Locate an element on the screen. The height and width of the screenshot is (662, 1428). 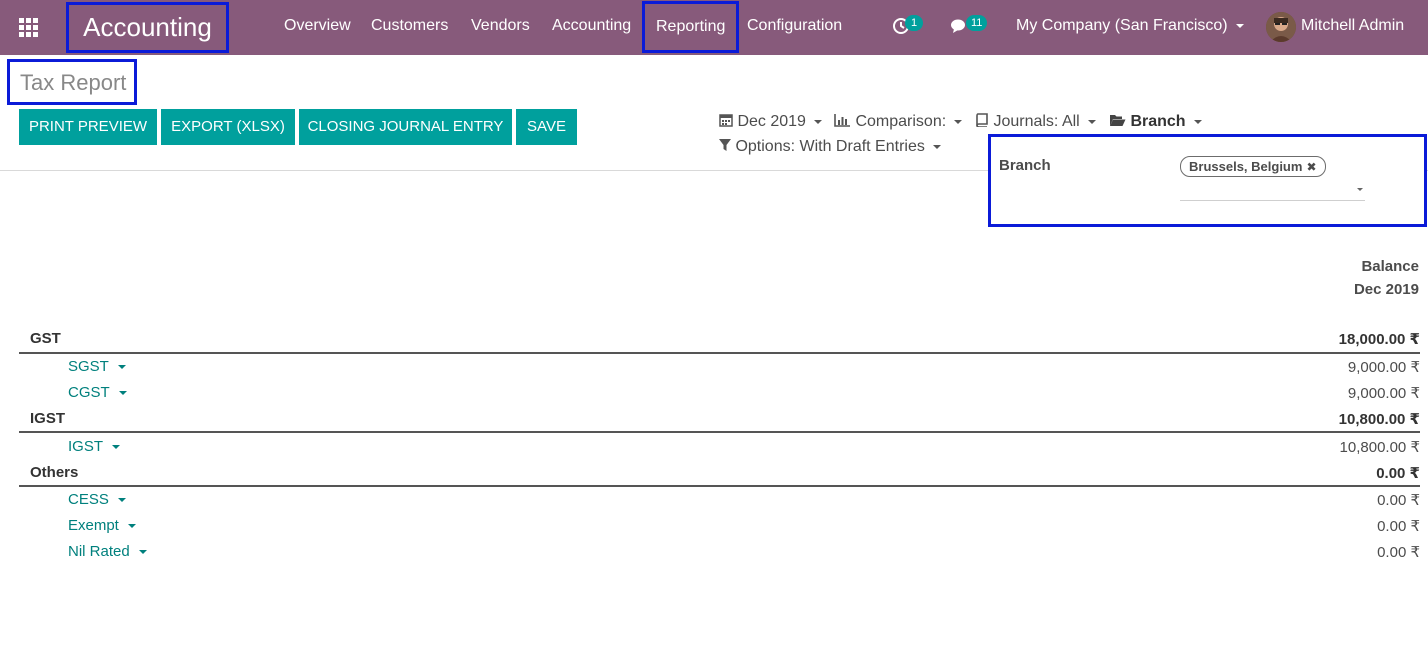
date-filter-label: Dec 2019 is located at coordinates (771, 121).